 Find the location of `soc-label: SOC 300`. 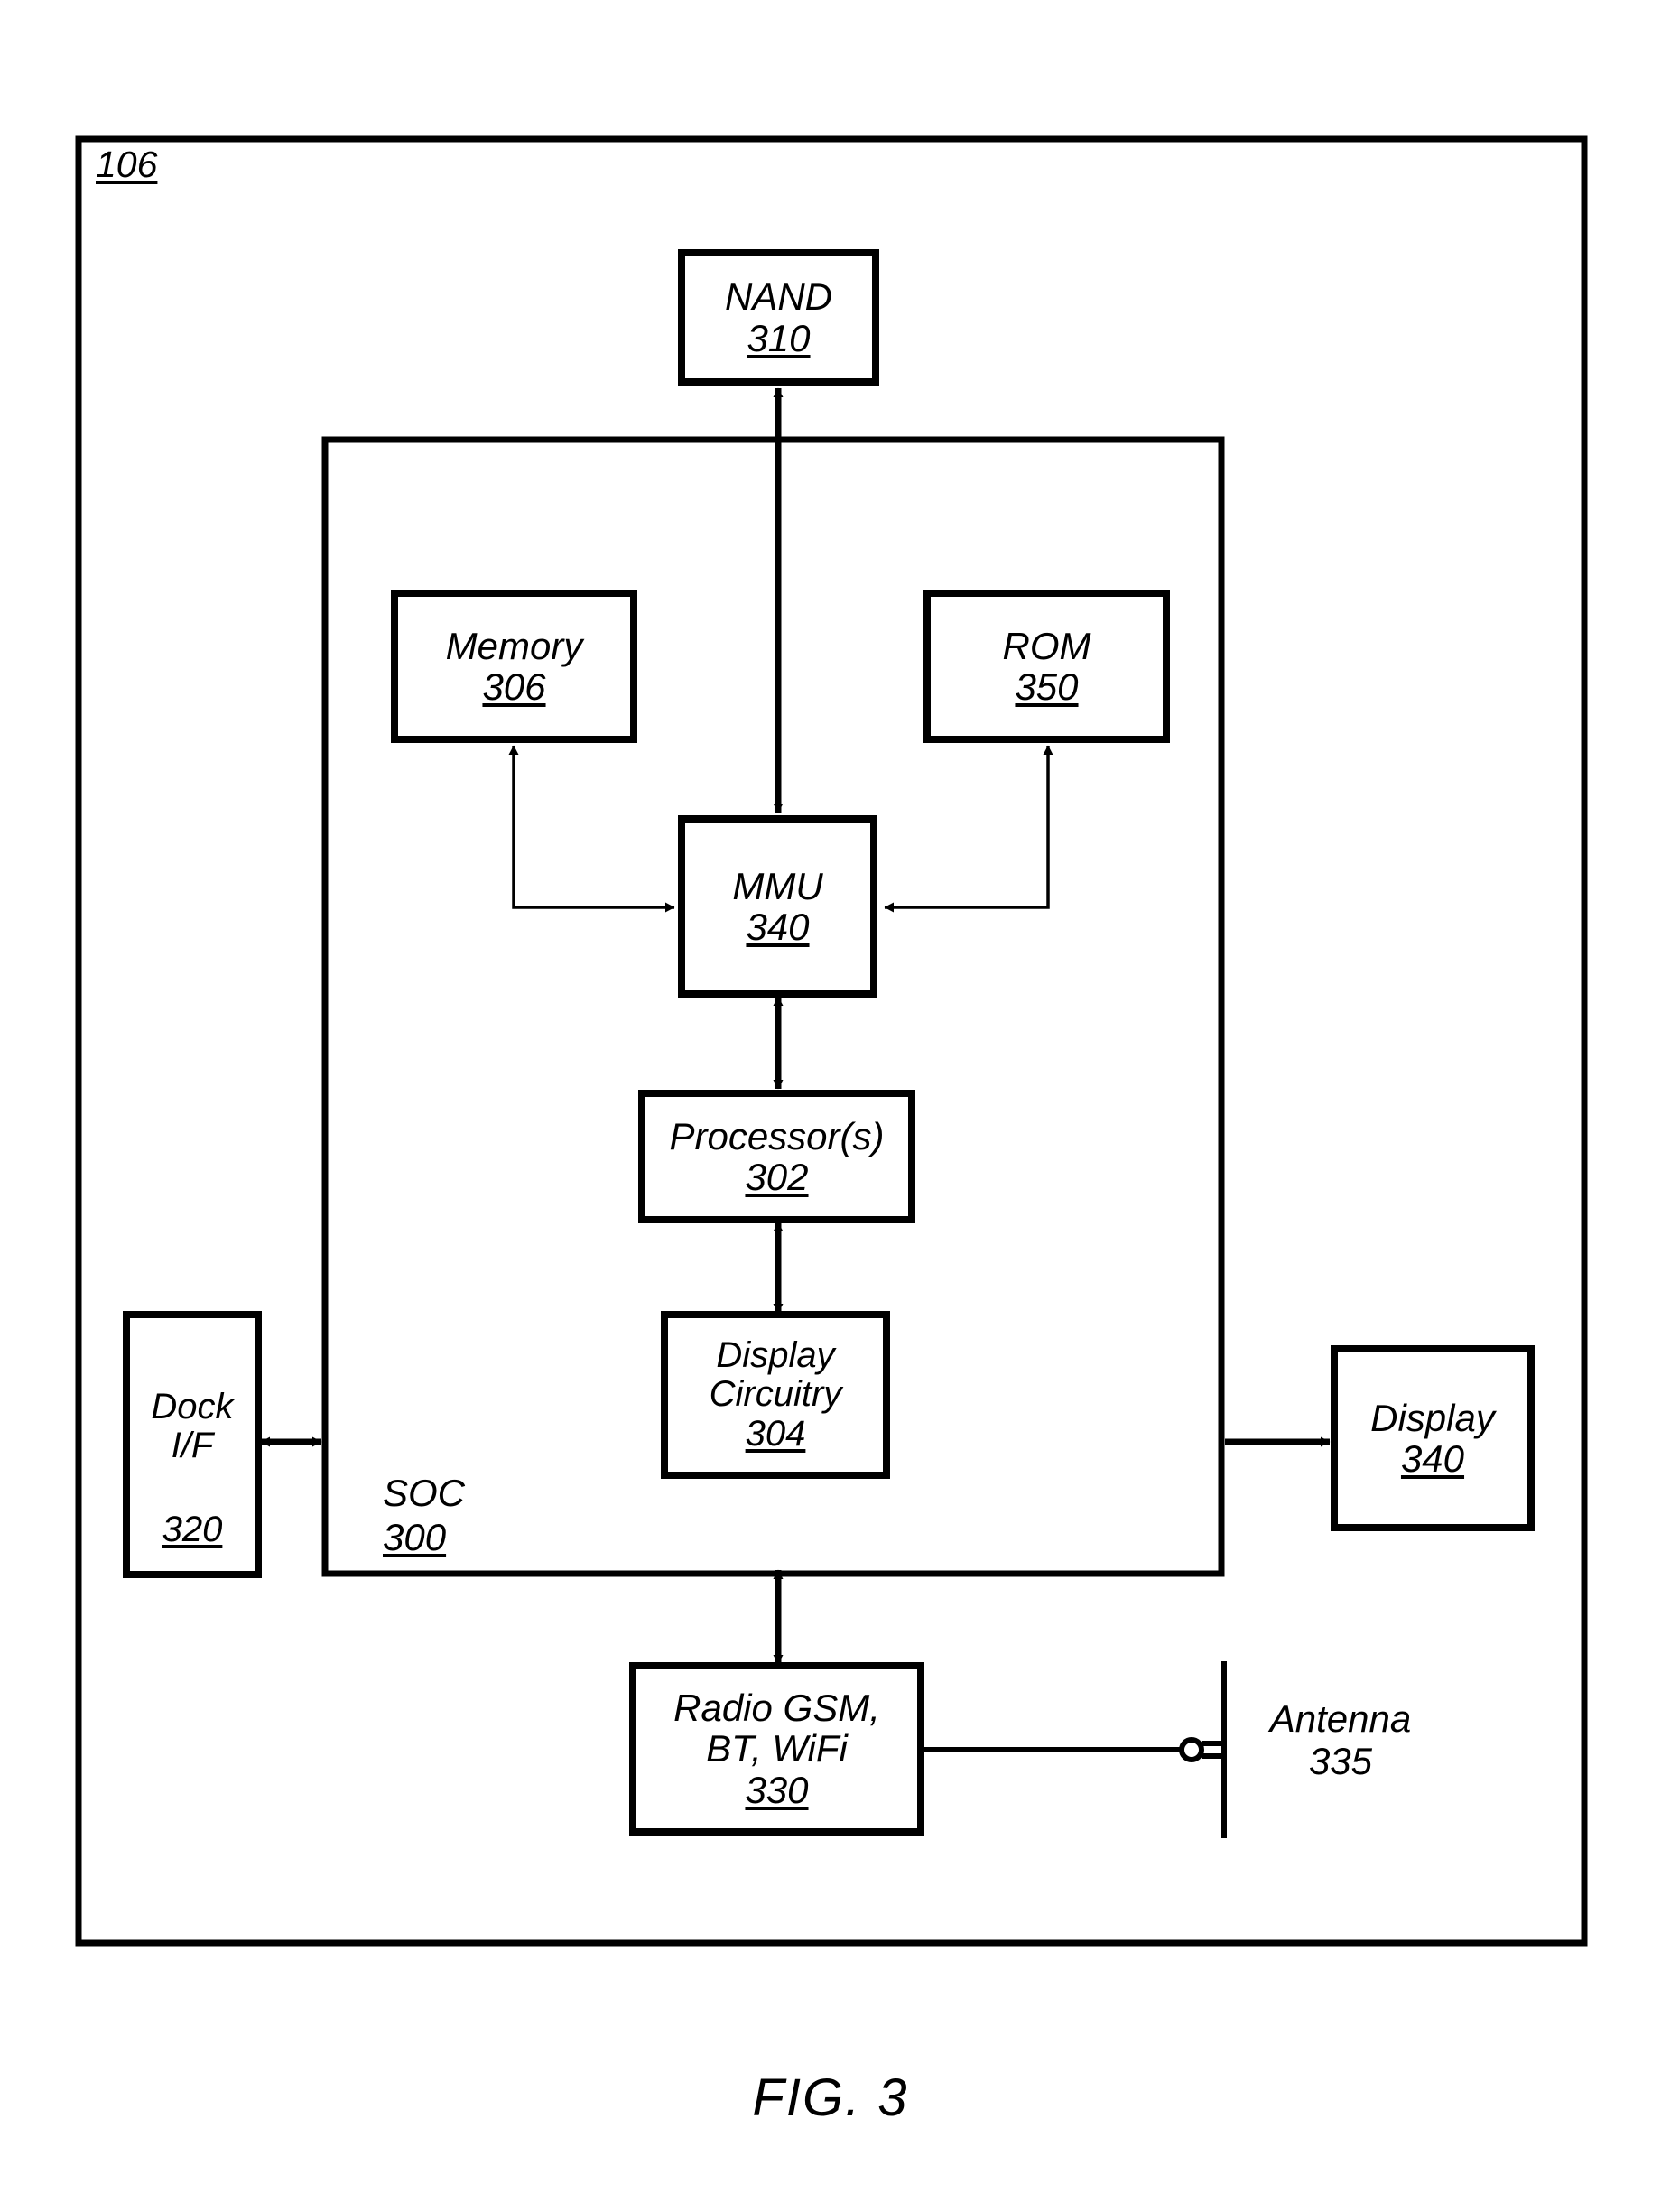

soc-label: SOC 300 is located at coordinates (424, 1515).